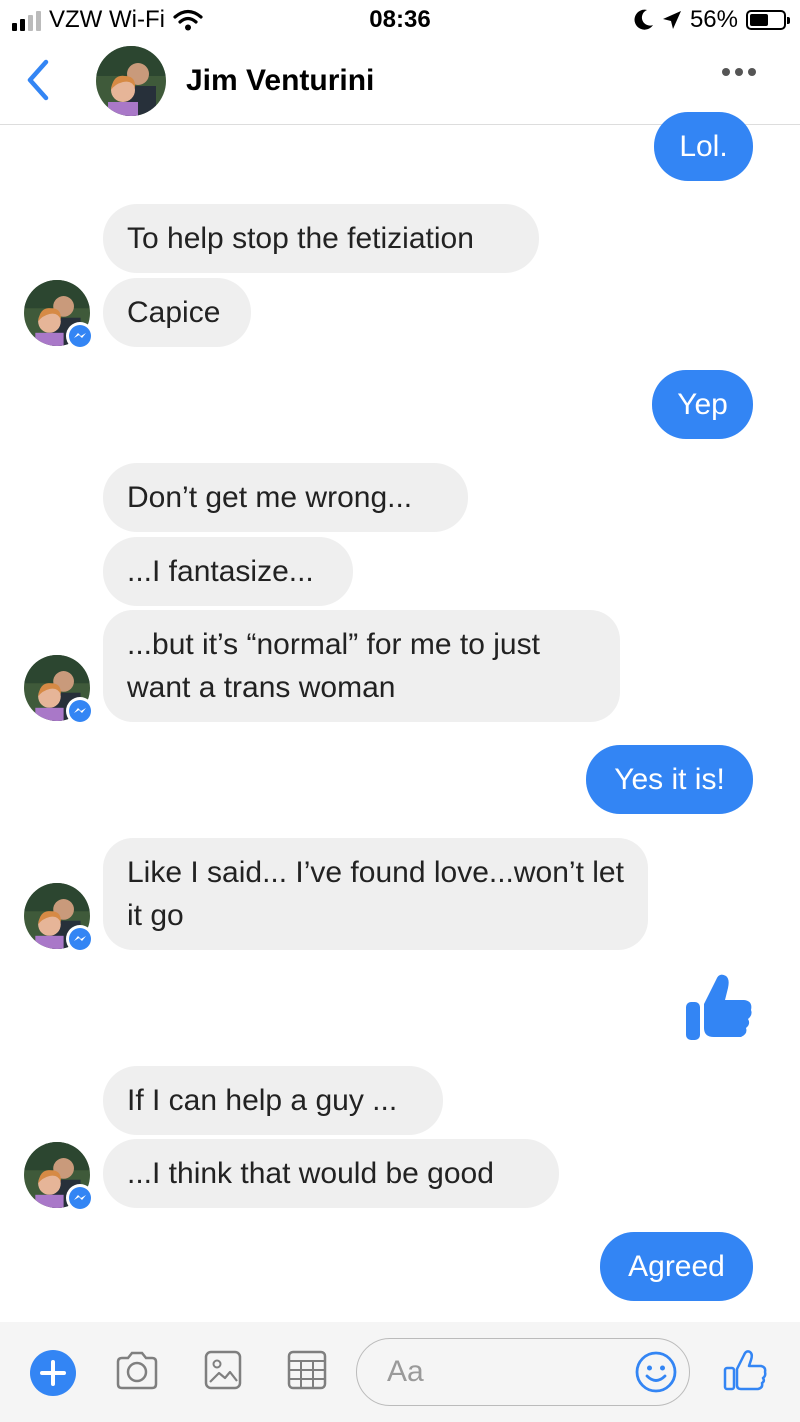 Image resolution: width=800 pixels, height=1422 pixels. What do you see at coordinates (53, 1373) in the screenshot?
I see `plus-icon` at bounding box center [53, 1373].